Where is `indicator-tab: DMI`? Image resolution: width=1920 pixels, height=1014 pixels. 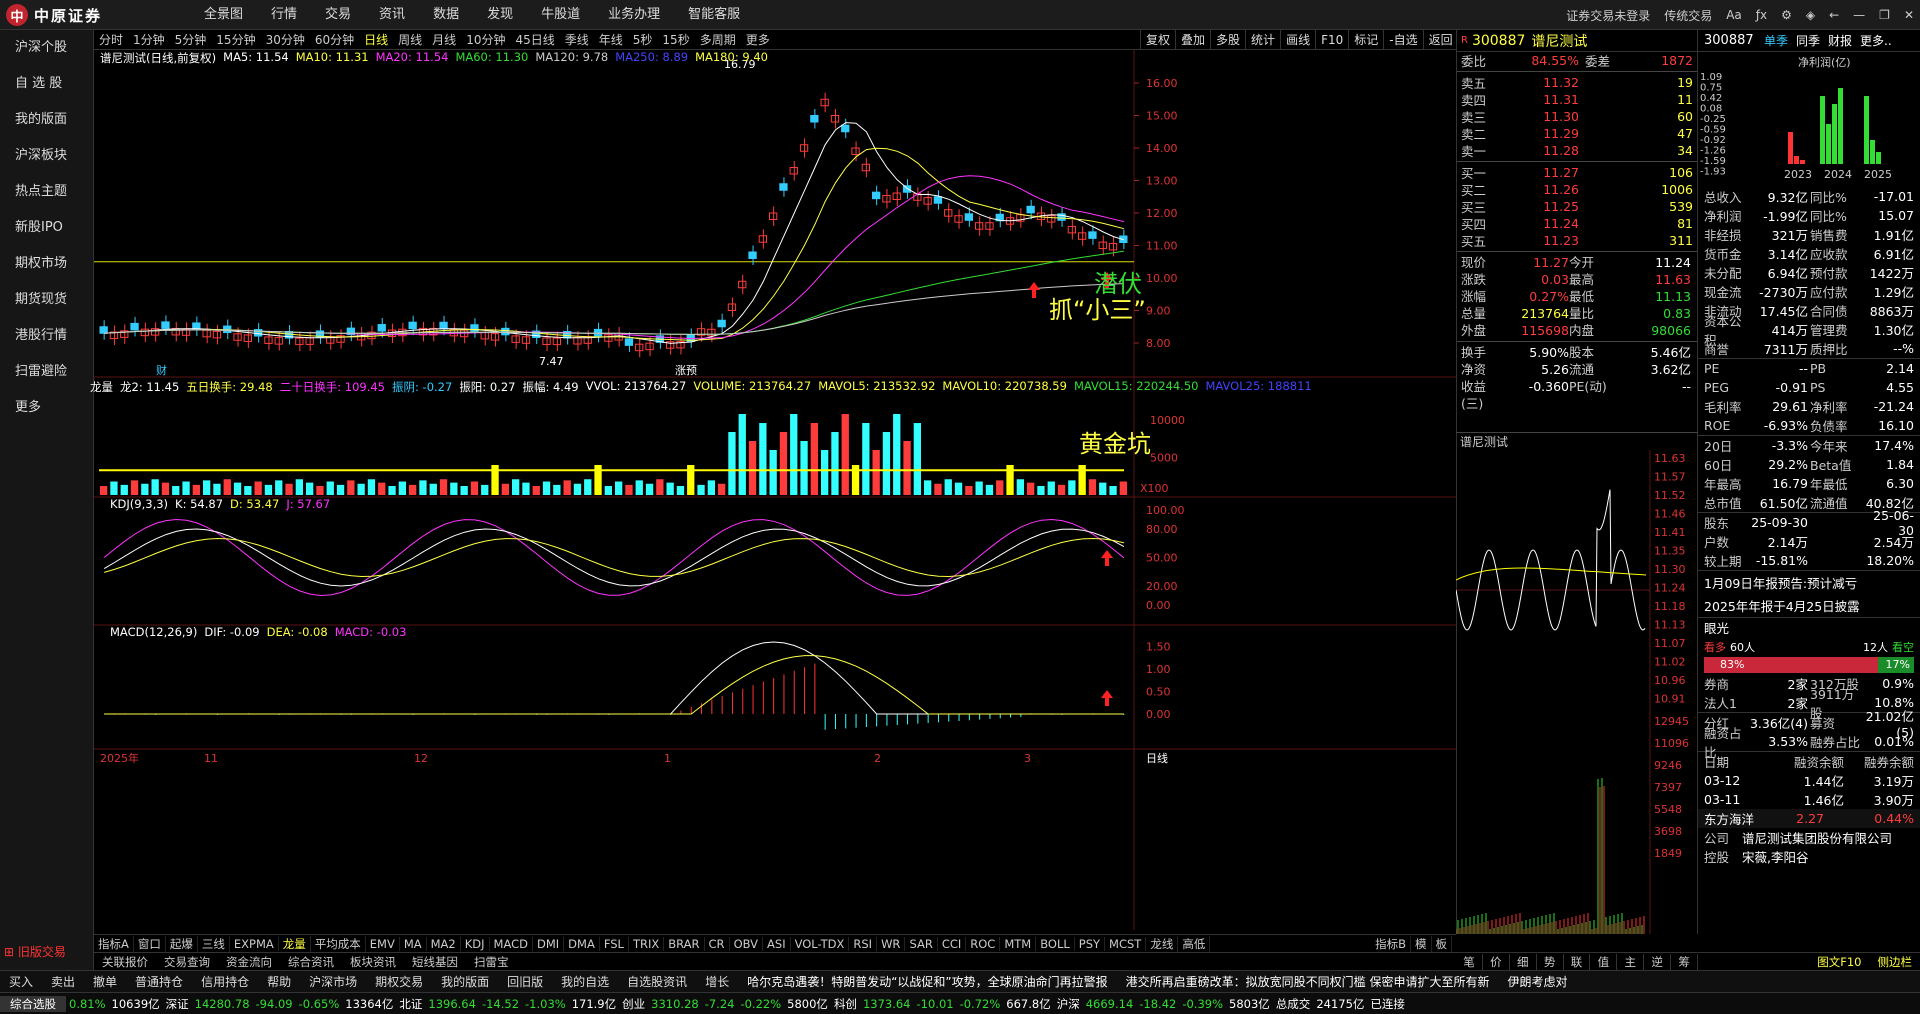 indicator-tab: DMI is located at coordinates (549, 943).